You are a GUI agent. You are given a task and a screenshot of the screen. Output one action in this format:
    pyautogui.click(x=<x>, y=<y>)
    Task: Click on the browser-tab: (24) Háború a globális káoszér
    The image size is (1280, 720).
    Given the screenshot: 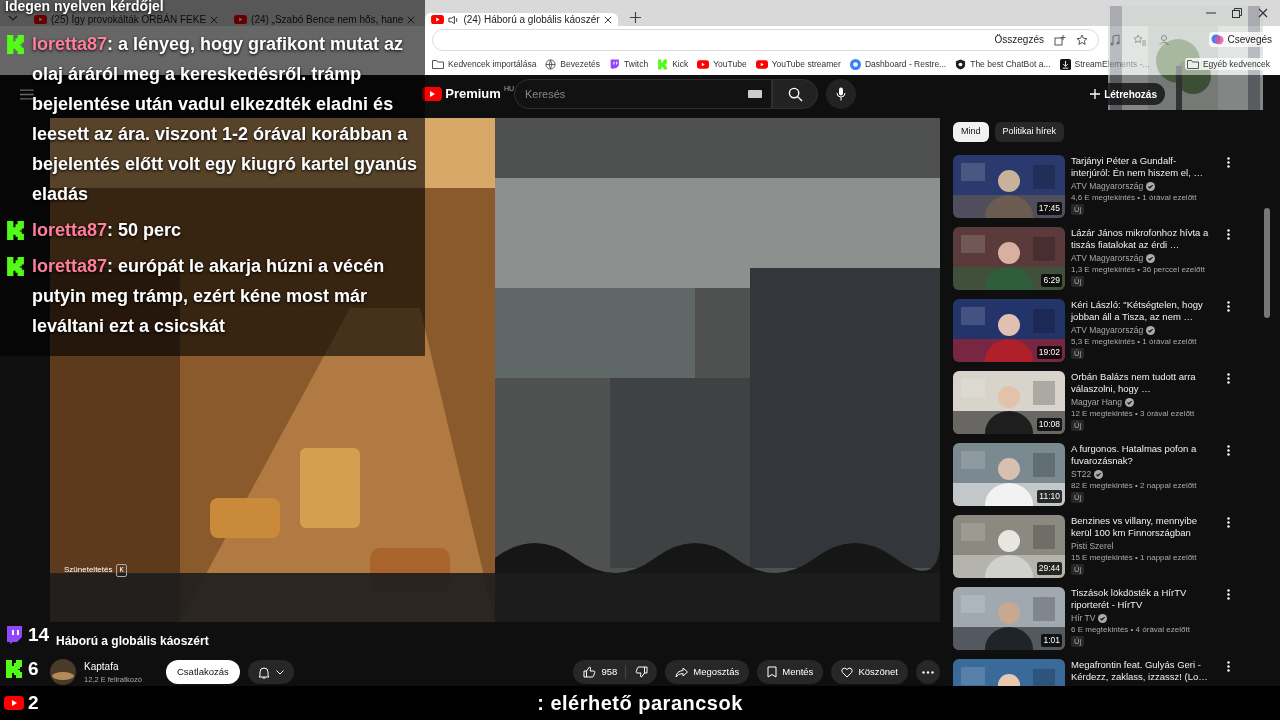 What is the action you would take?
    pyautogui.click(x=521, y=19)
    